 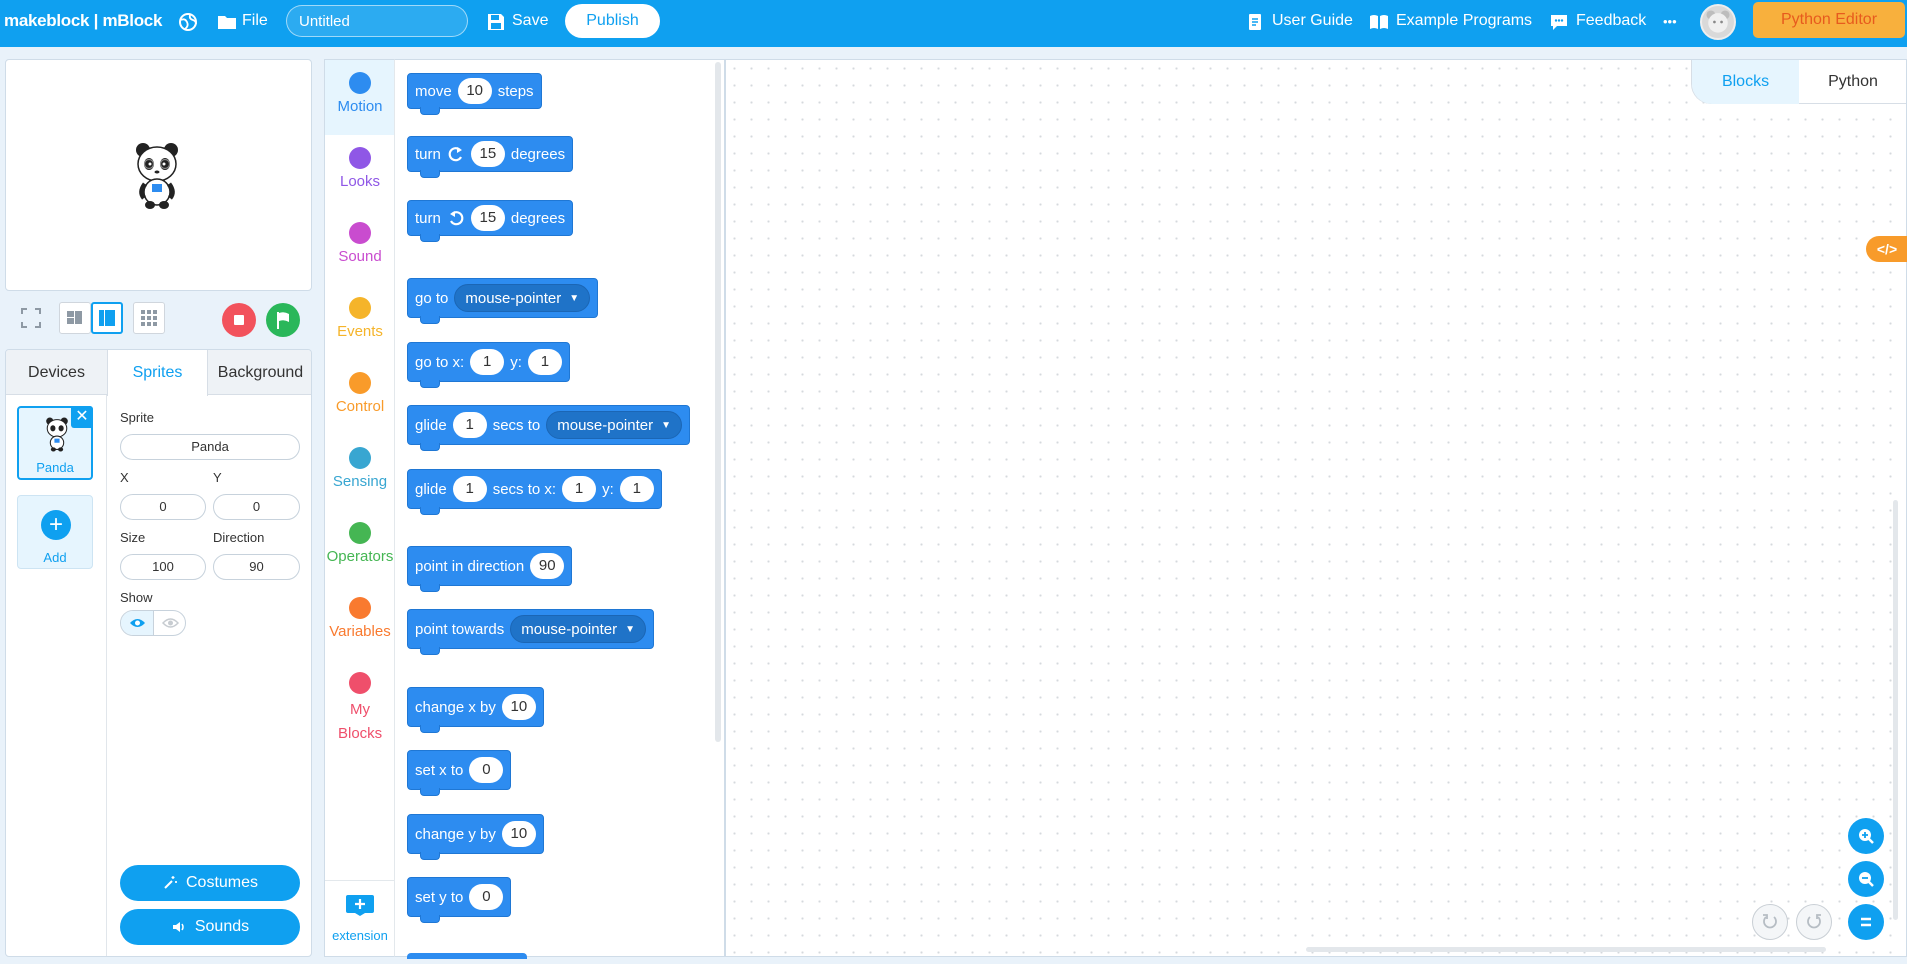 What do you see at coordinates (1745, 82) in the screenshot?
I see `tab-blocks: Blocks` at bounding box center [1745, 82].